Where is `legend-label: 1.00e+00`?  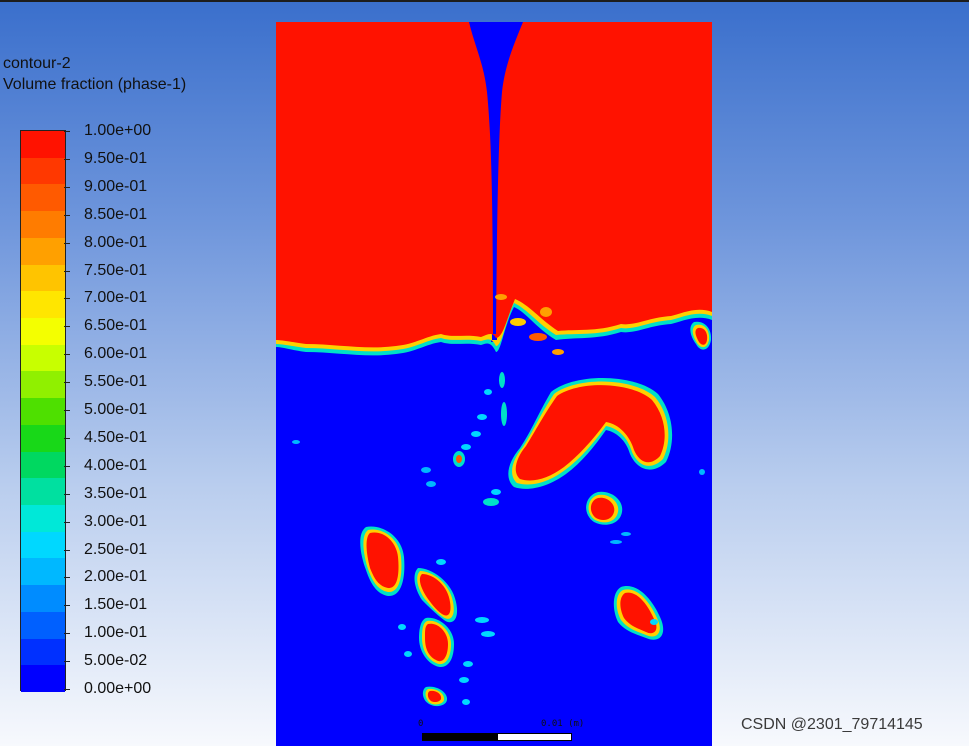 legend-label: 1.00e+00 is located at coordinates (118, 130).